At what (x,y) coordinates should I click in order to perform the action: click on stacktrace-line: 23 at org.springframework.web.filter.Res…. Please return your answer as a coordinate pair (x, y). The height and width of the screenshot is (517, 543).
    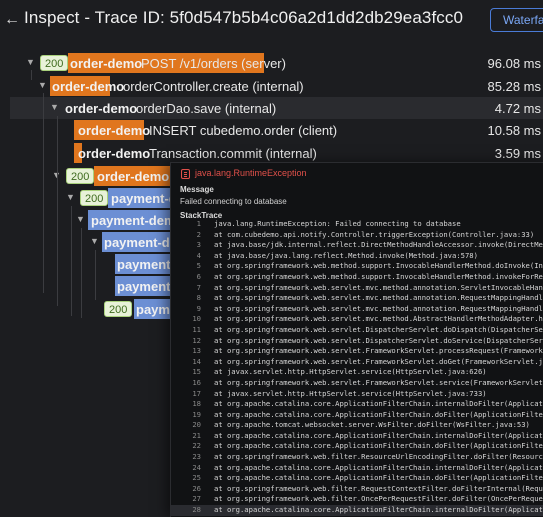
    Looking at the image, I should click on (357, 457).